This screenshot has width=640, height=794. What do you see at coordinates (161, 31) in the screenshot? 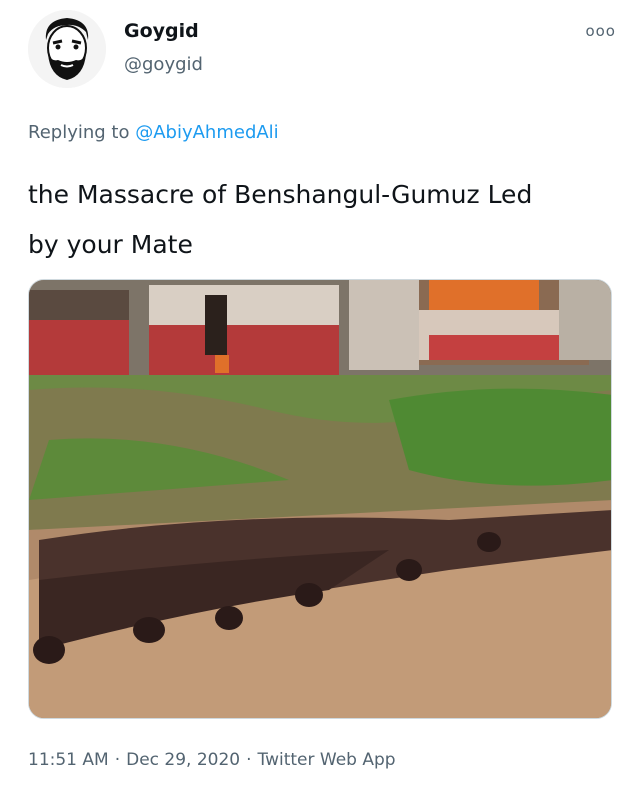
I see `display-name: Goygid` at bounding box center [161, 31].